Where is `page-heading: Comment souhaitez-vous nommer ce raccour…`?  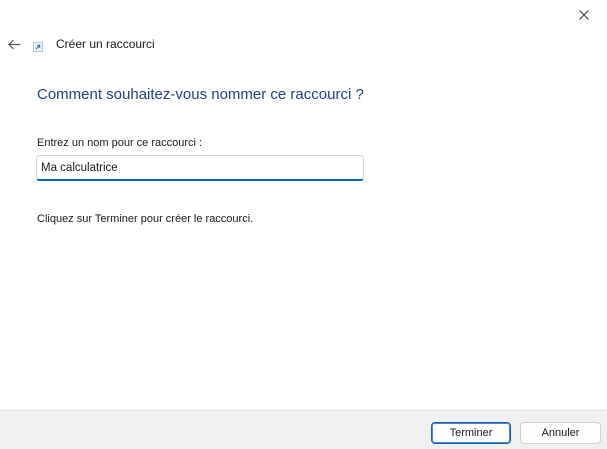
page-heading: Comment souhaitez-vous nommer ce raccour… is located at coordinates (200, 94).